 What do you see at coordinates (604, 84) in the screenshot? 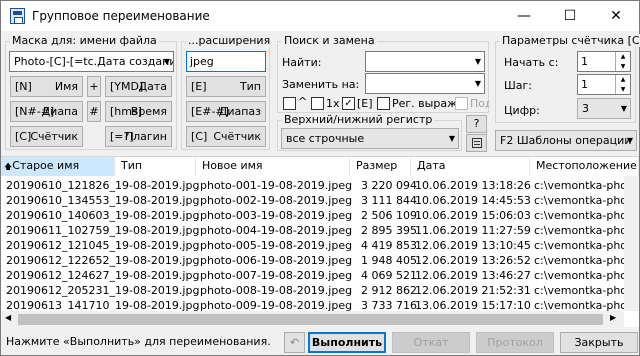
I see `counter-step-input: 1 ▲ ▼` at bounding box center [604, 84].